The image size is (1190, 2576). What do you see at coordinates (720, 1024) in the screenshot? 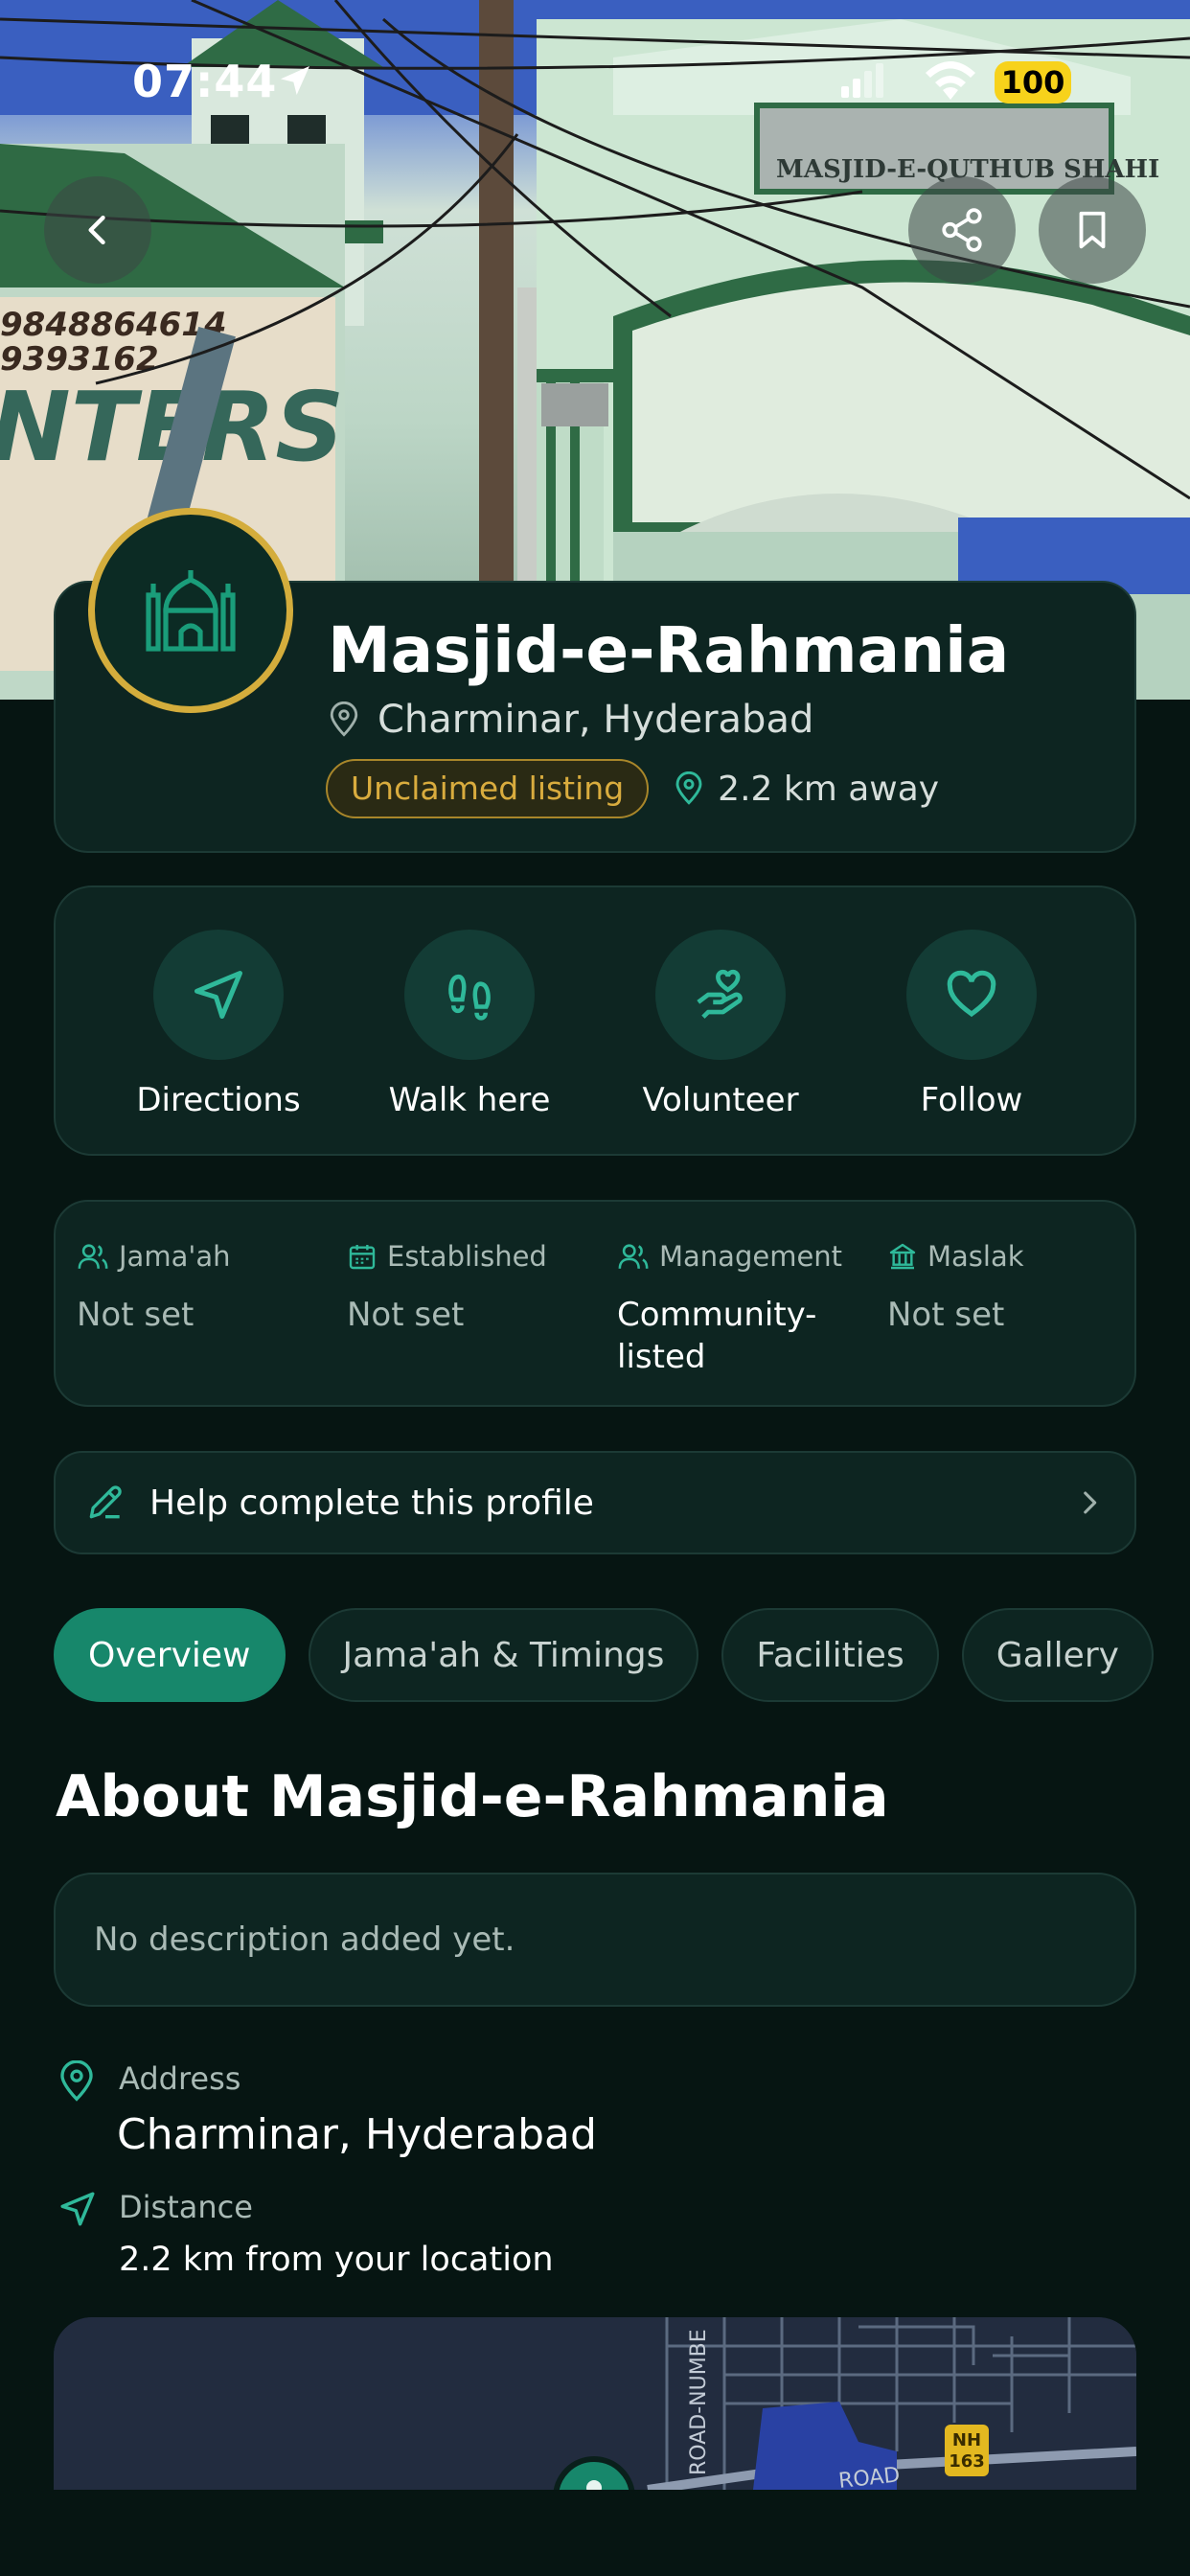
I see `volunteer-button: Volunteer` at bounding box center [720, 1024].